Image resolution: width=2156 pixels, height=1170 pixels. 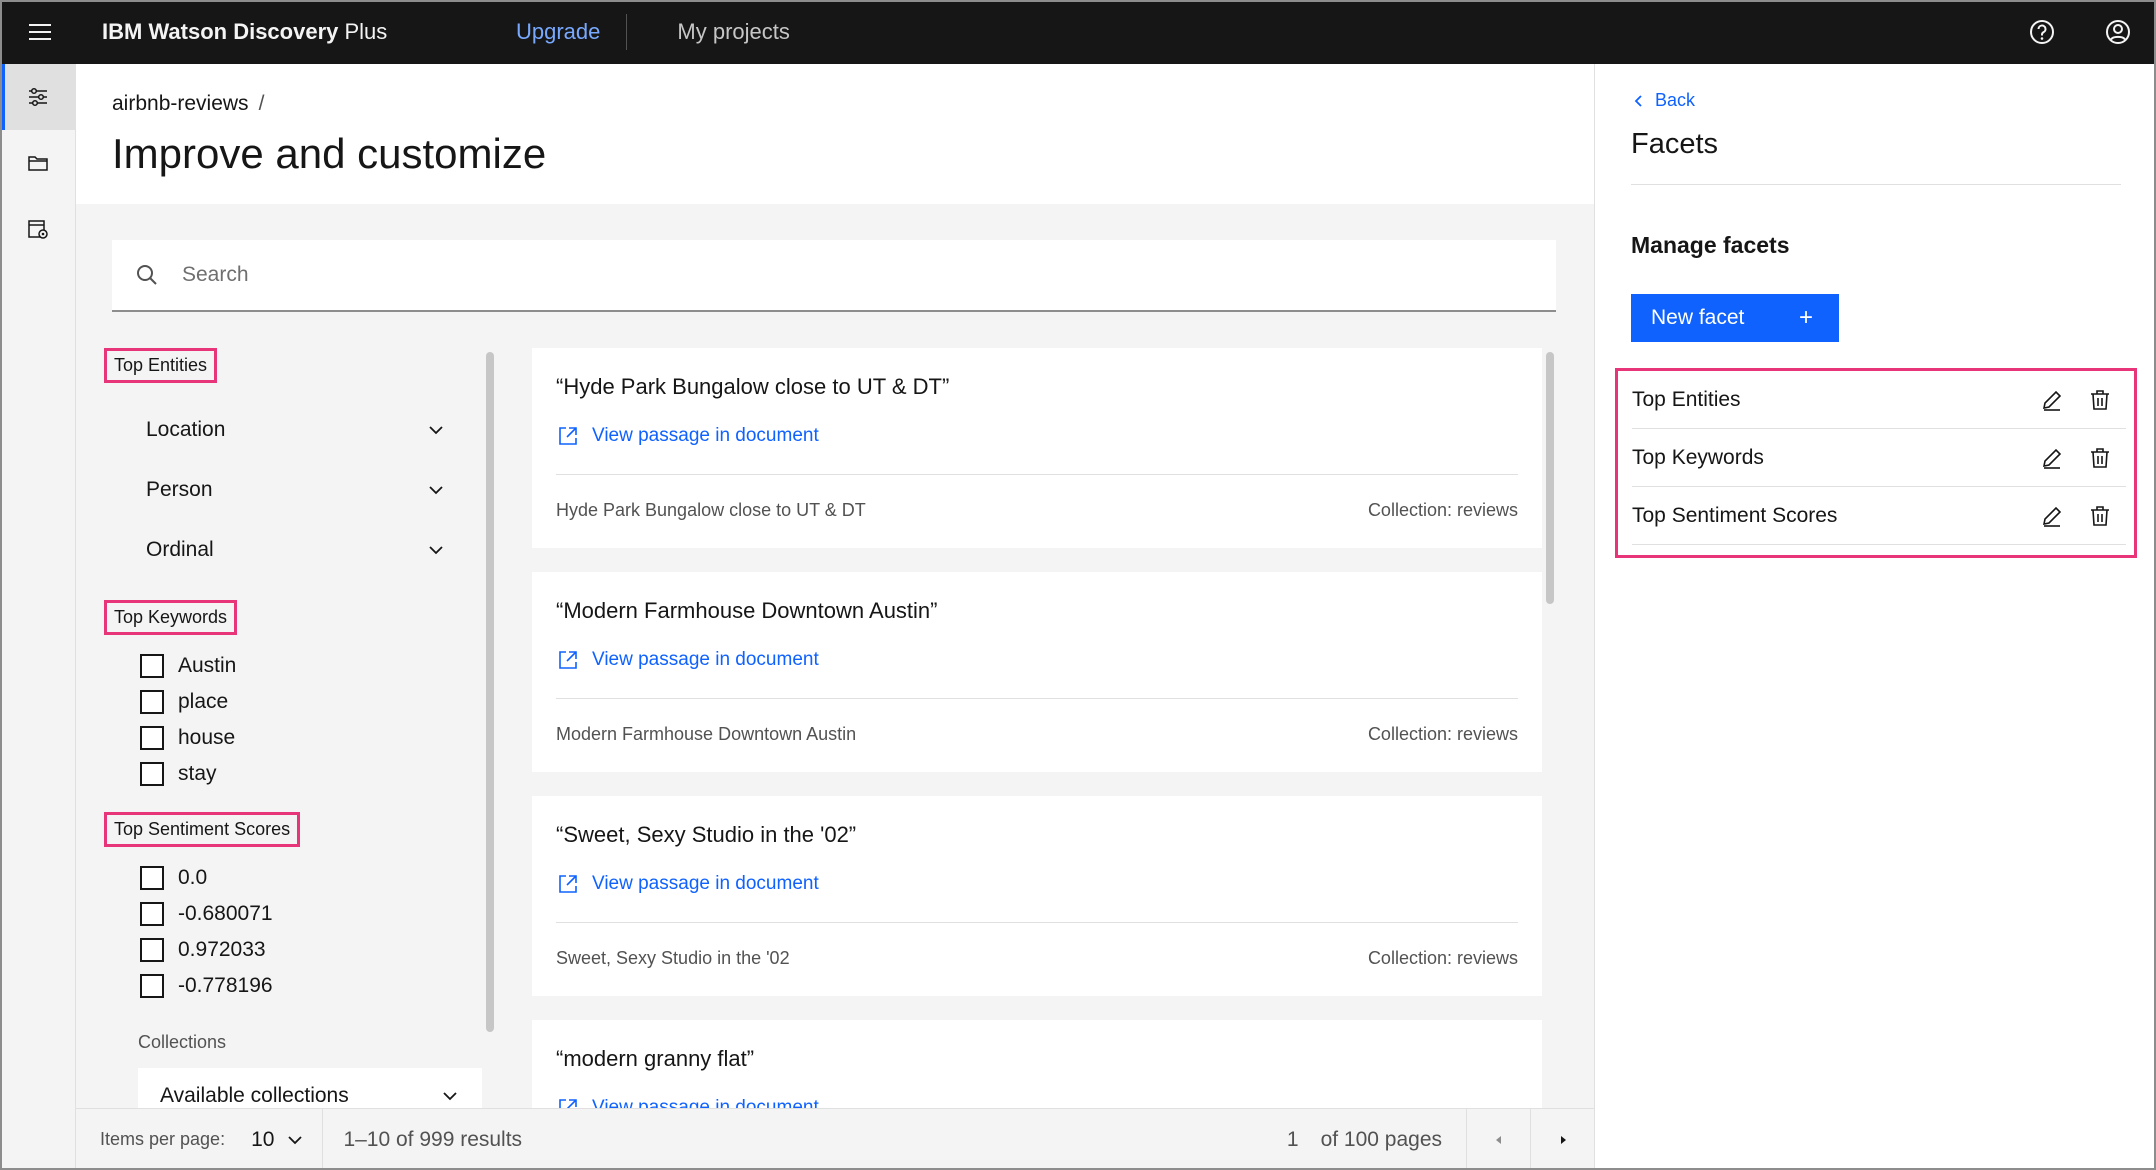 I want to click on breadcrumb: airbnb-reviews /, so click(x=188, y=104).